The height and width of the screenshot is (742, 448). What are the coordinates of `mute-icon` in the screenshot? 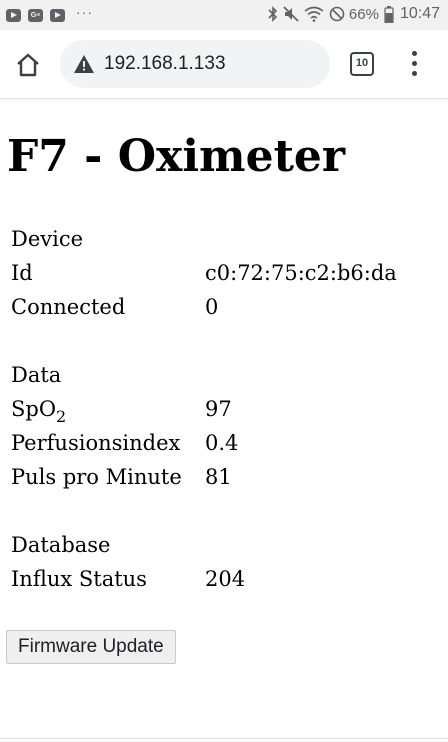 It's located at (291, 14).